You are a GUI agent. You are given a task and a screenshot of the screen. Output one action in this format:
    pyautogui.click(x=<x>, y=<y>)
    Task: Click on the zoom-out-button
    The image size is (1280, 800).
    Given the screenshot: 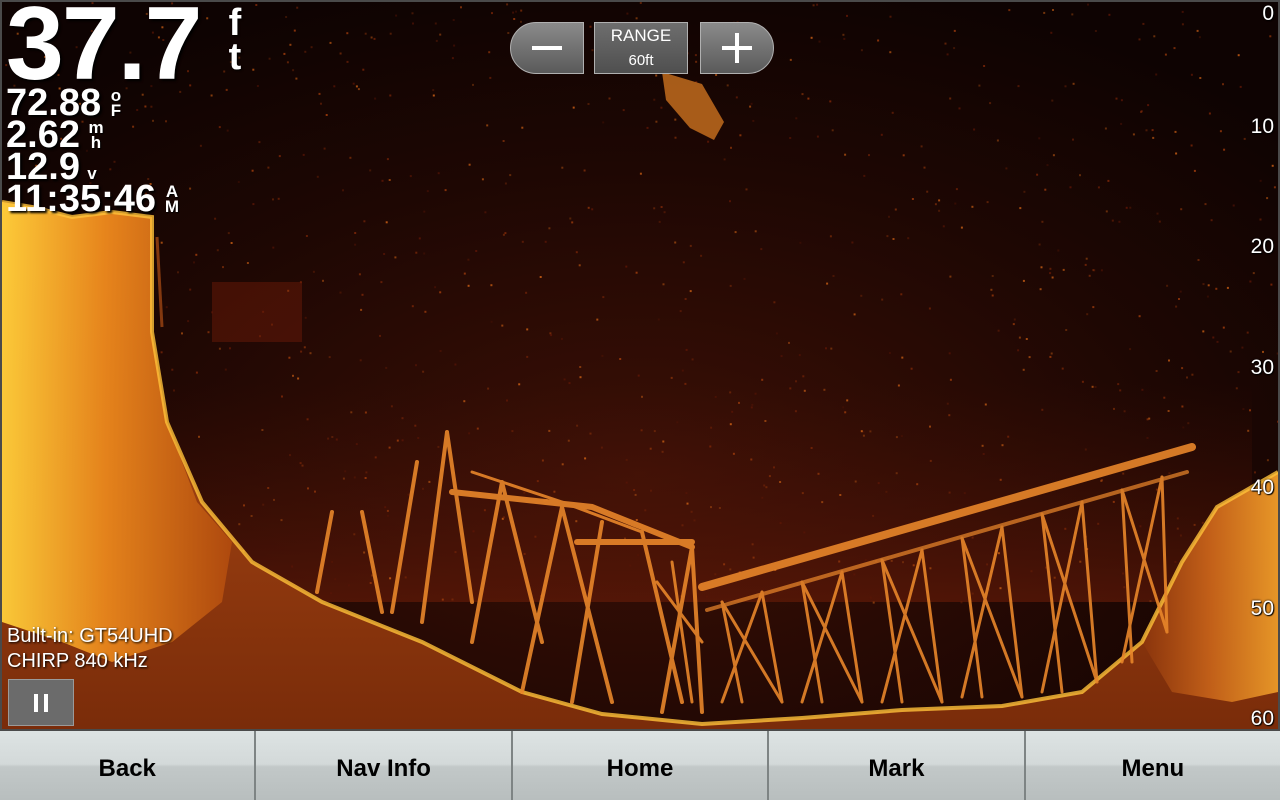 What is the action you would take?
    pyautogui.click(x=547, y=48)
    